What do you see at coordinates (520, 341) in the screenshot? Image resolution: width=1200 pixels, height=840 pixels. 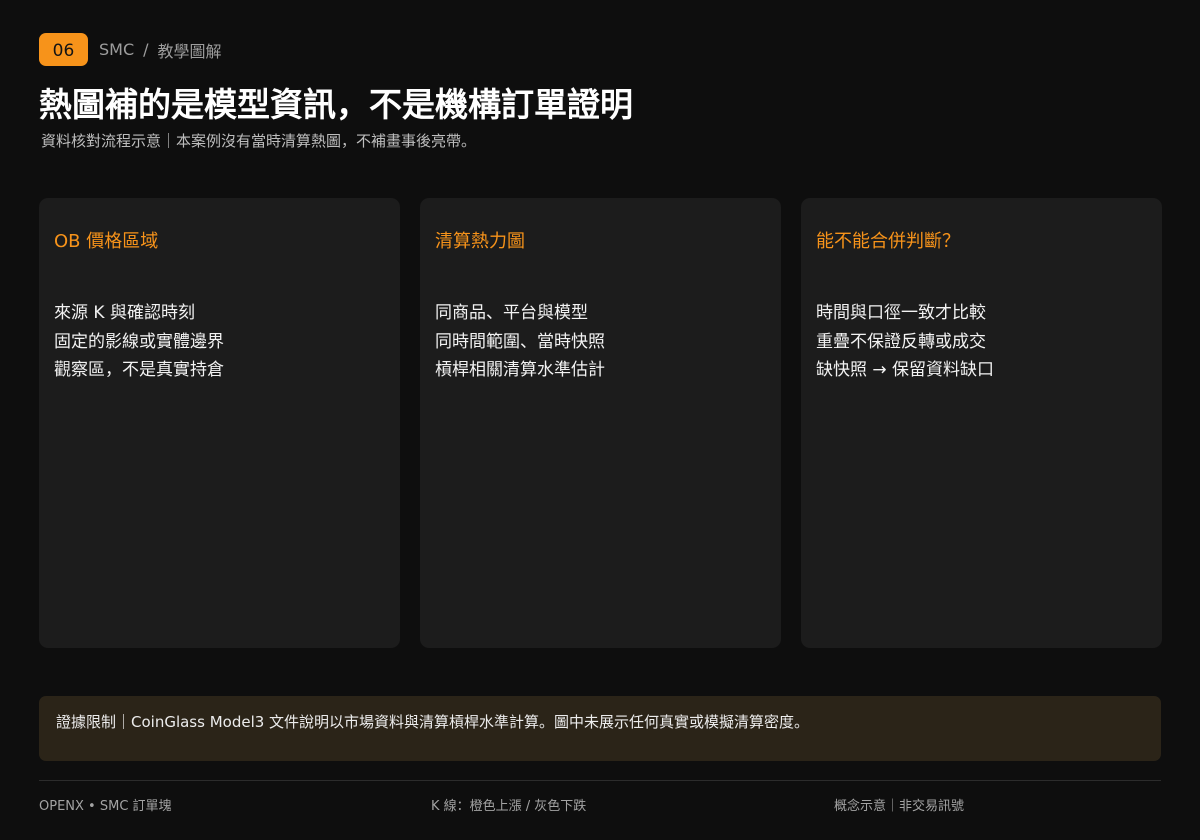 I see `card-list-item: 同時間範圍、當時快照` at bounding box center [520, 341].